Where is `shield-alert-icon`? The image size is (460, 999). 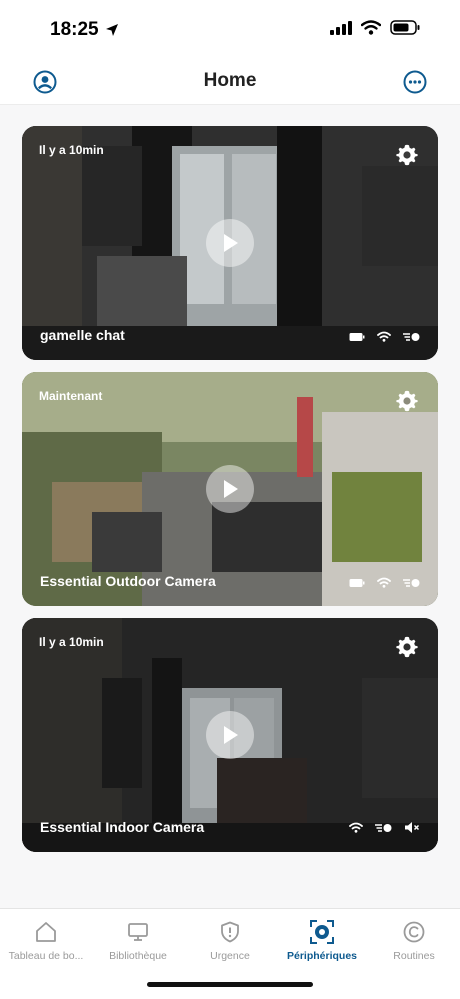 shield-alert-icon is located at coordinates (230, 932).